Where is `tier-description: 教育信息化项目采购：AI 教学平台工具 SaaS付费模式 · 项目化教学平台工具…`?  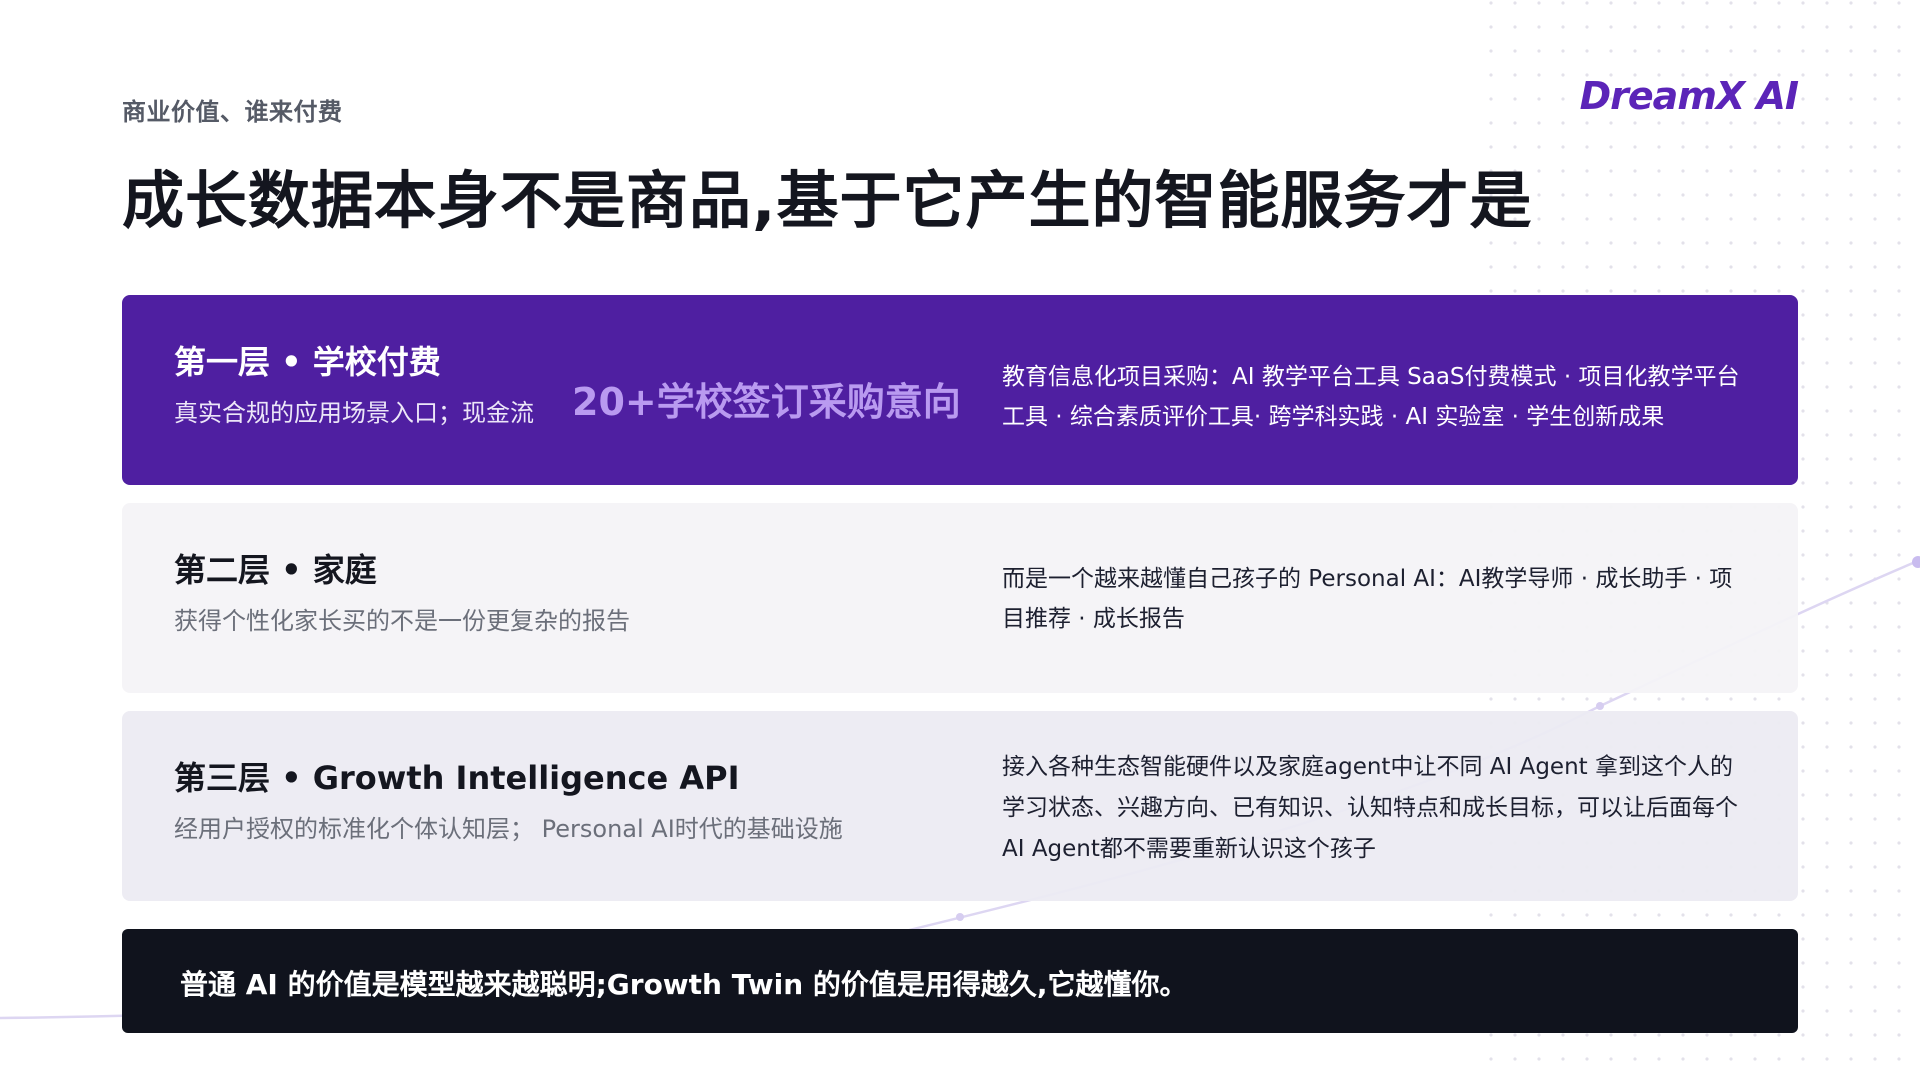 tier-description: 教育信息化项目采购：AI 教学平台工具 SaaS付费模式 · 项目化教学平台工具… is located at coordinates (1371, 397).